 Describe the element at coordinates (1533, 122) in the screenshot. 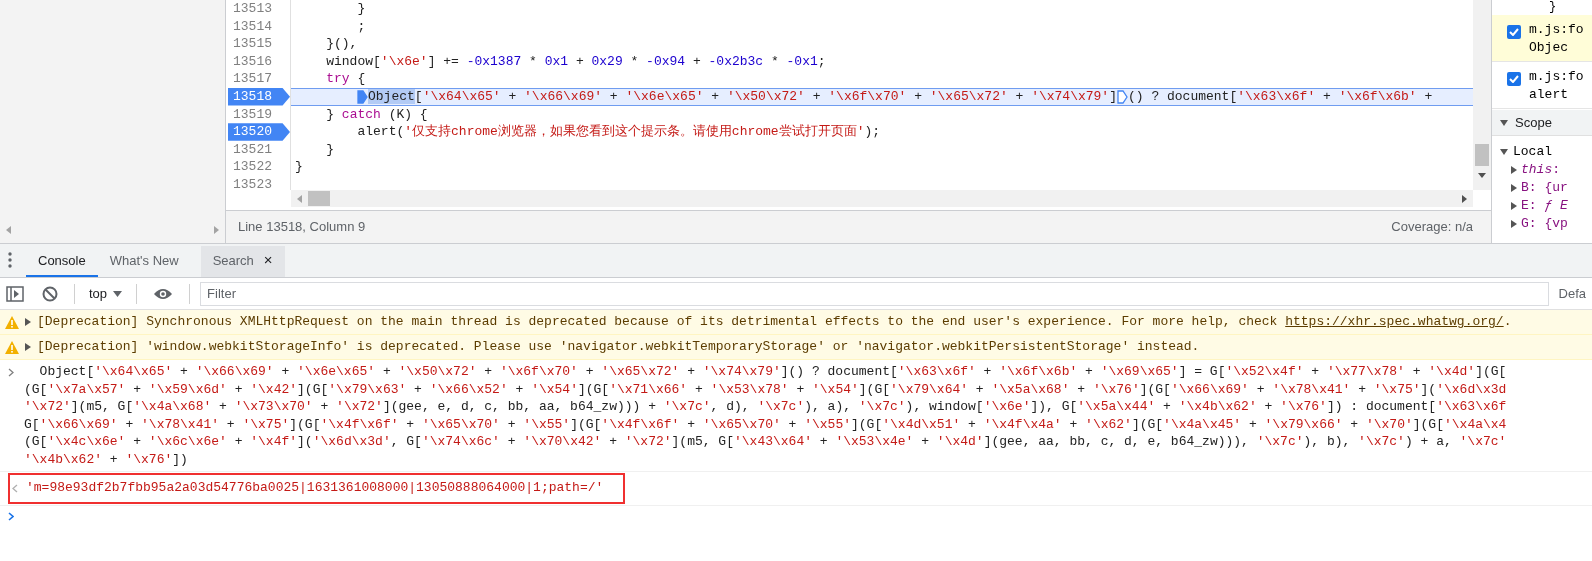

I see `scope-title: Scope` at that location.